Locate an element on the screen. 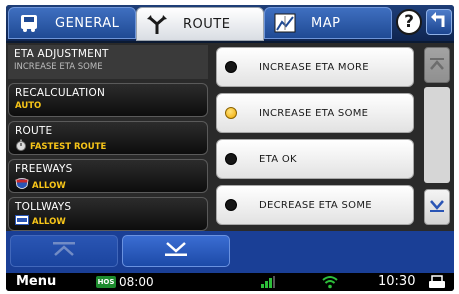 The height and width of the screenshot is (294, 459). setting-freeways: FREEWAYS ALLOW is located at coordinates (108, 176).